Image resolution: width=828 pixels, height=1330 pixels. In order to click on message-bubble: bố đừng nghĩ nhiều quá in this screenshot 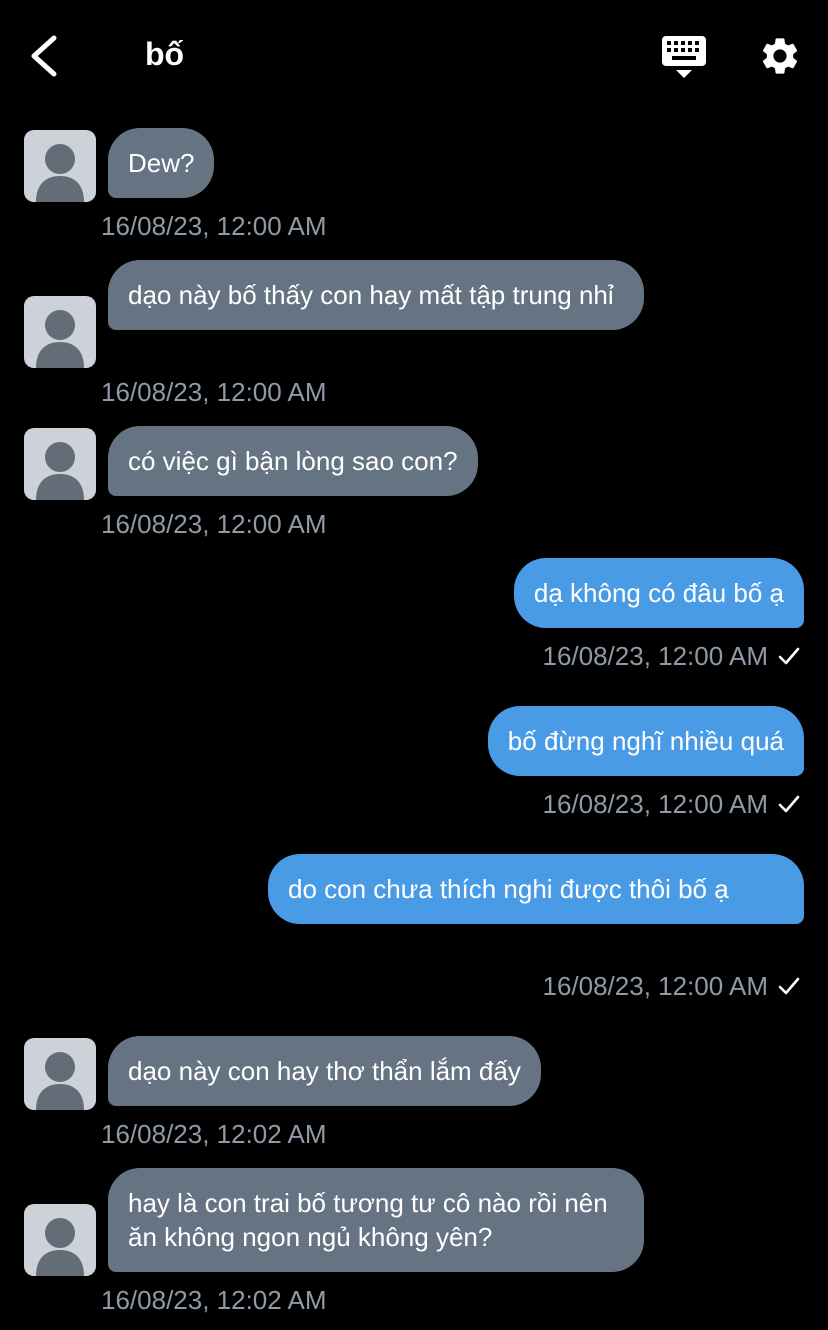, I will do `click(645, 741)`.